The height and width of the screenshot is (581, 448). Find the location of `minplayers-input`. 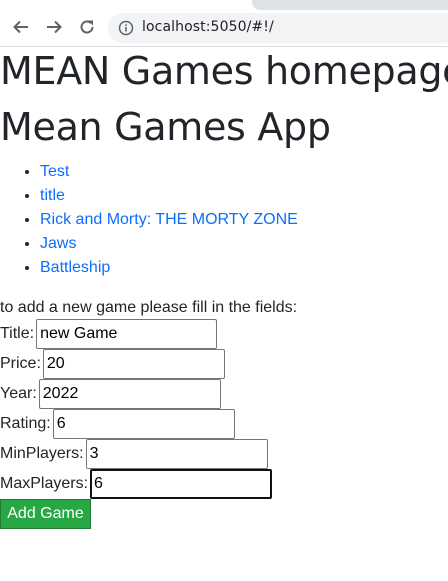

minplayers-input is located at coordinates (176, 454).